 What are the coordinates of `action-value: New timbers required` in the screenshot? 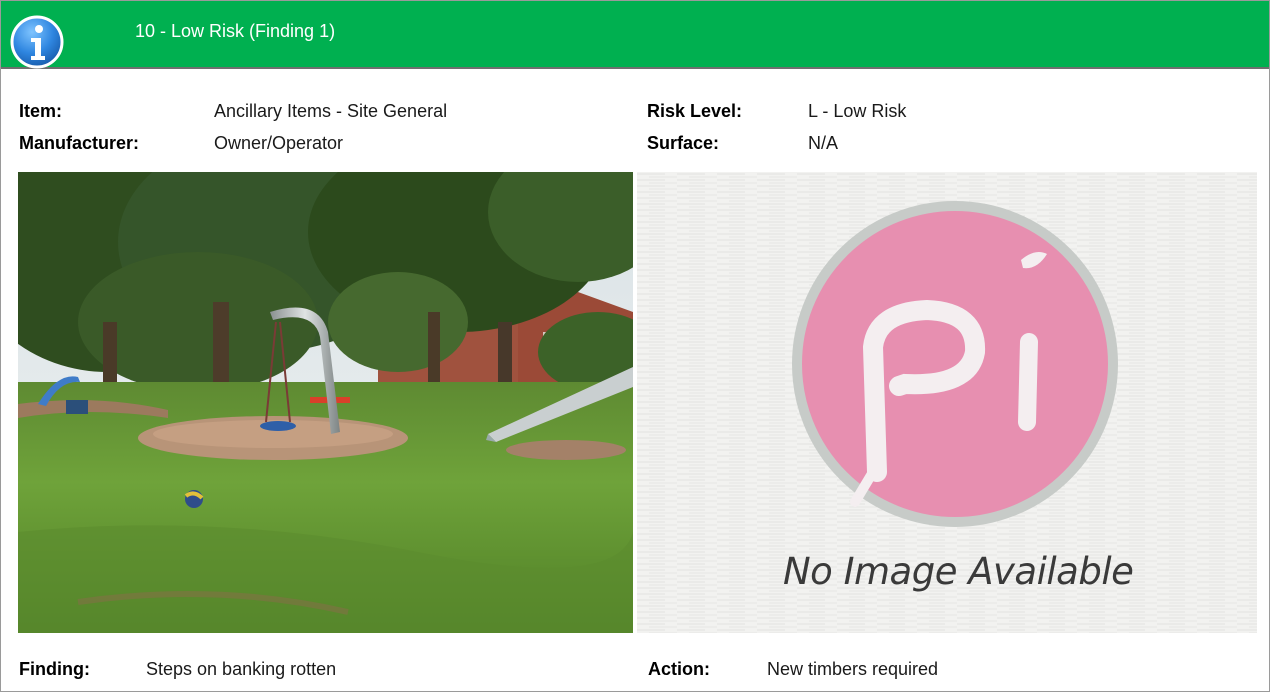 It's located at (853, 669).